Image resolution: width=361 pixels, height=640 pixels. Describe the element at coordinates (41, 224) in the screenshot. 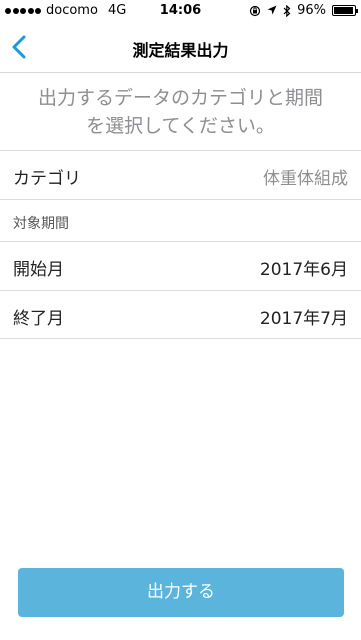

I see `period-header-label: 対象期間` at that location.